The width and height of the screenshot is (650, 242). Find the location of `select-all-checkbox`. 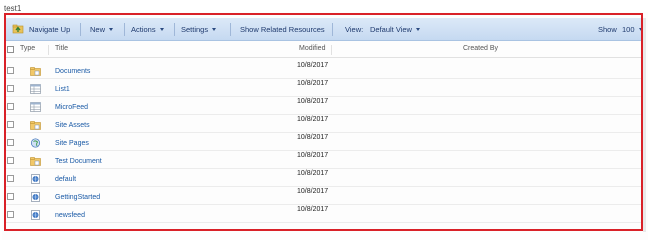

select-all-checkbox is located at coordinates (10, 49).